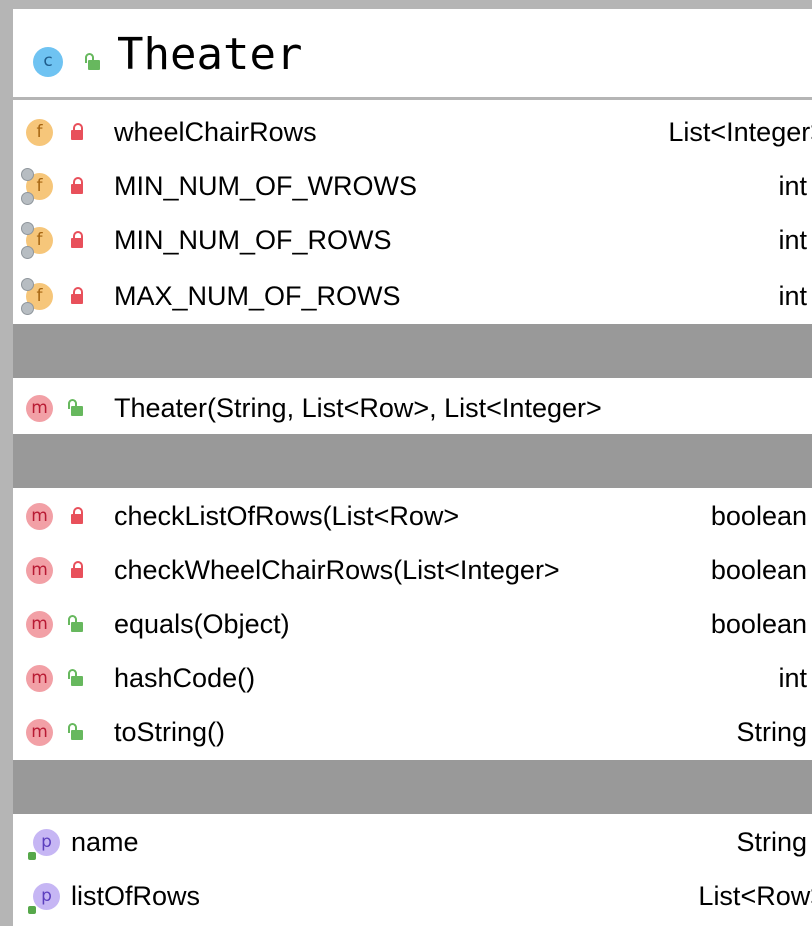  Describe the element at coordinates (215, 132) in the screenshot. I see `field-name: wheelChairRows` at that location.